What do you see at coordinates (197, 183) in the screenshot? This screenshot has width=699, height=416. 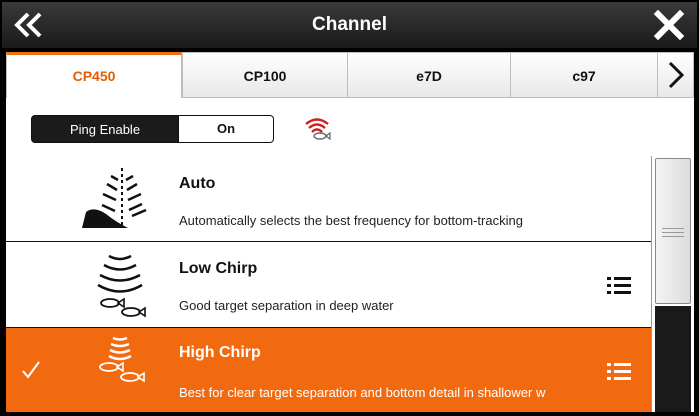 I see `item-name: Auto` at bounding box center [197, 183].